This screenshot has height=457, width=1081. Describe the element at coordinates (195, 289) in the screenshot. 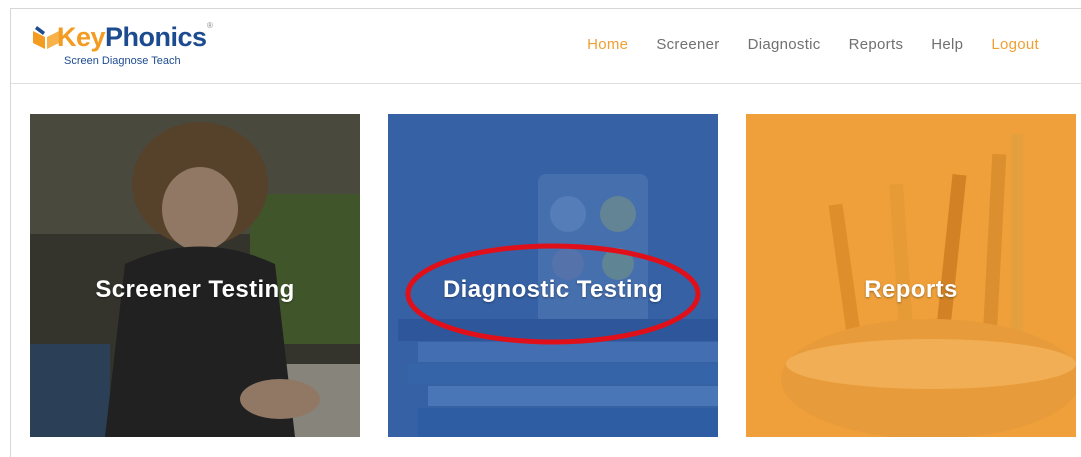

I see `tile-label-screener: Screener Testing` at that location.